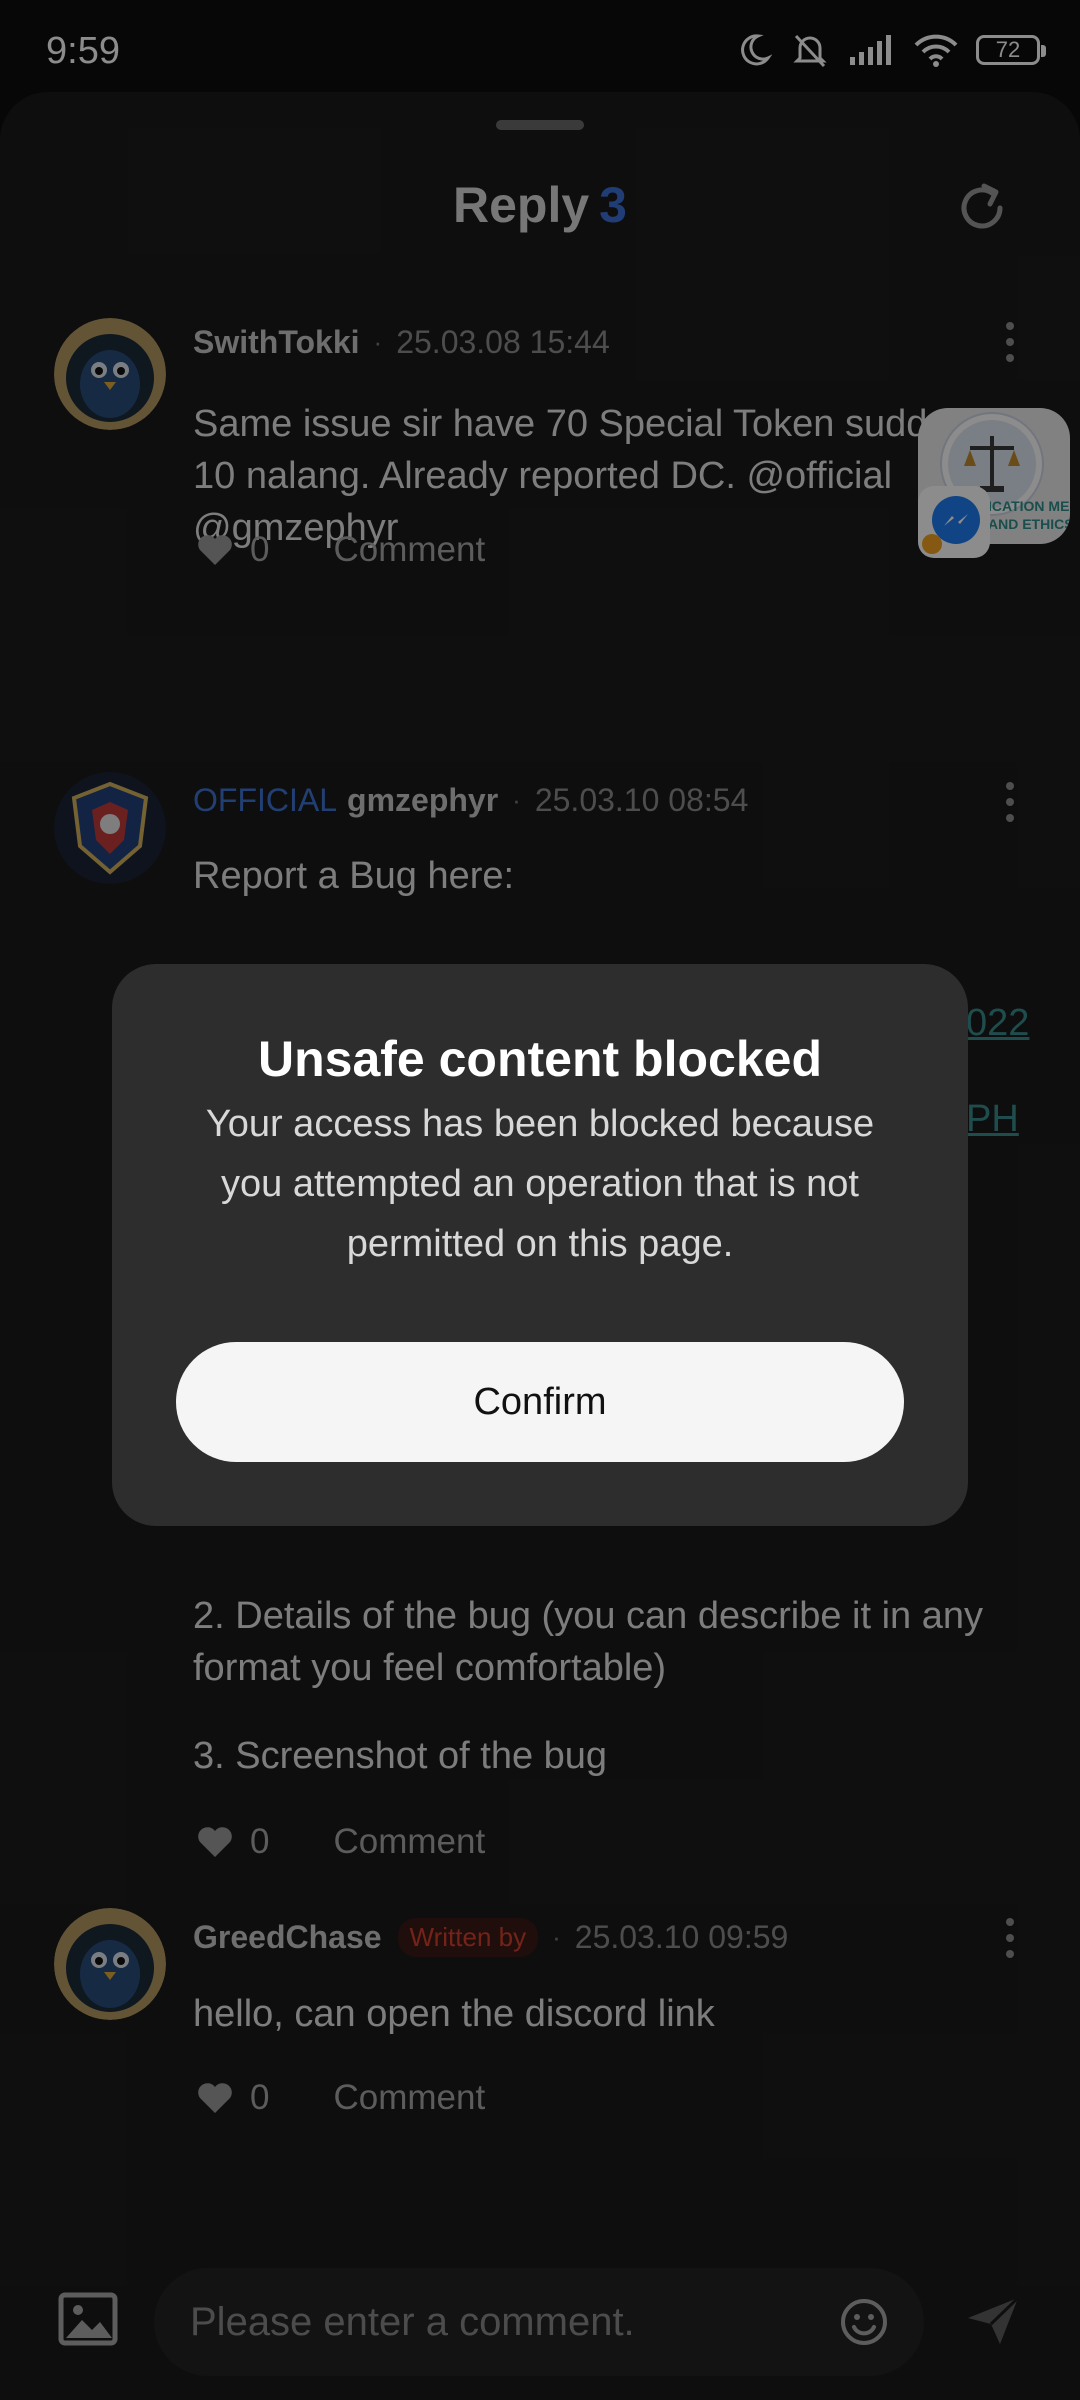  Describe the element at coordinates (540, 1059) in the screenshot. I see `dialog-title: Unsafe content blocked` at that location.